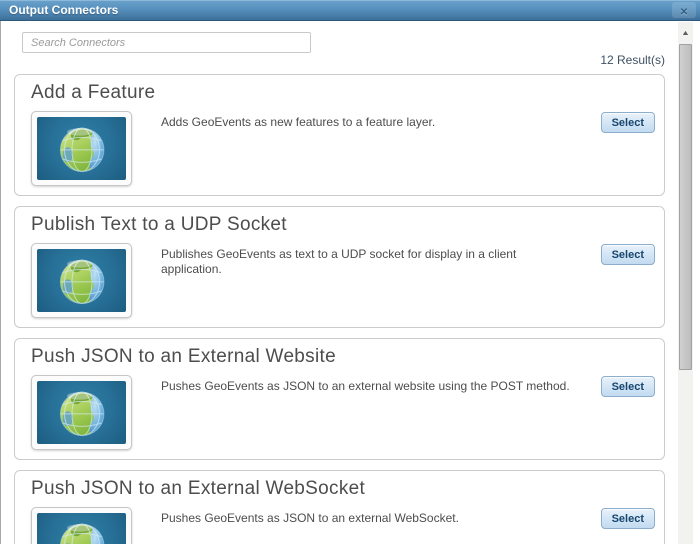  Describe the element at coordinates (64, 10) in the screenshot. I see `dialog-title: Output Connectors` at that location.